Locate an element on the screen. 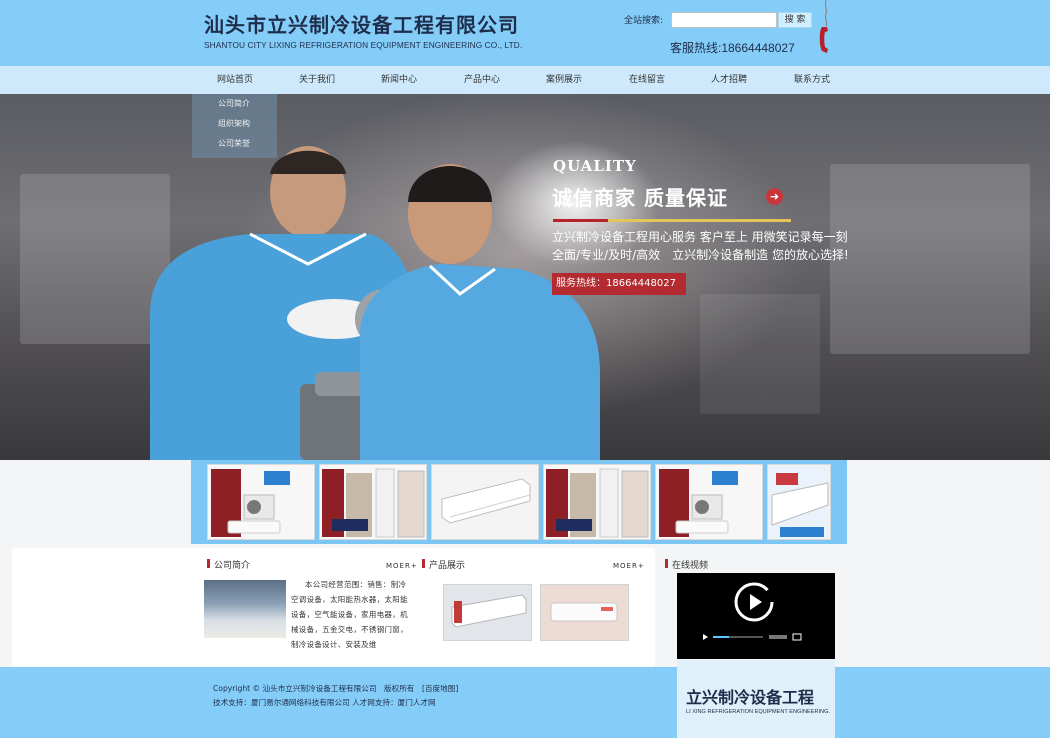 The width and height of the screenshot is (1050, 738). search-label: 全站搜索: is located at coordinates (644, 21).